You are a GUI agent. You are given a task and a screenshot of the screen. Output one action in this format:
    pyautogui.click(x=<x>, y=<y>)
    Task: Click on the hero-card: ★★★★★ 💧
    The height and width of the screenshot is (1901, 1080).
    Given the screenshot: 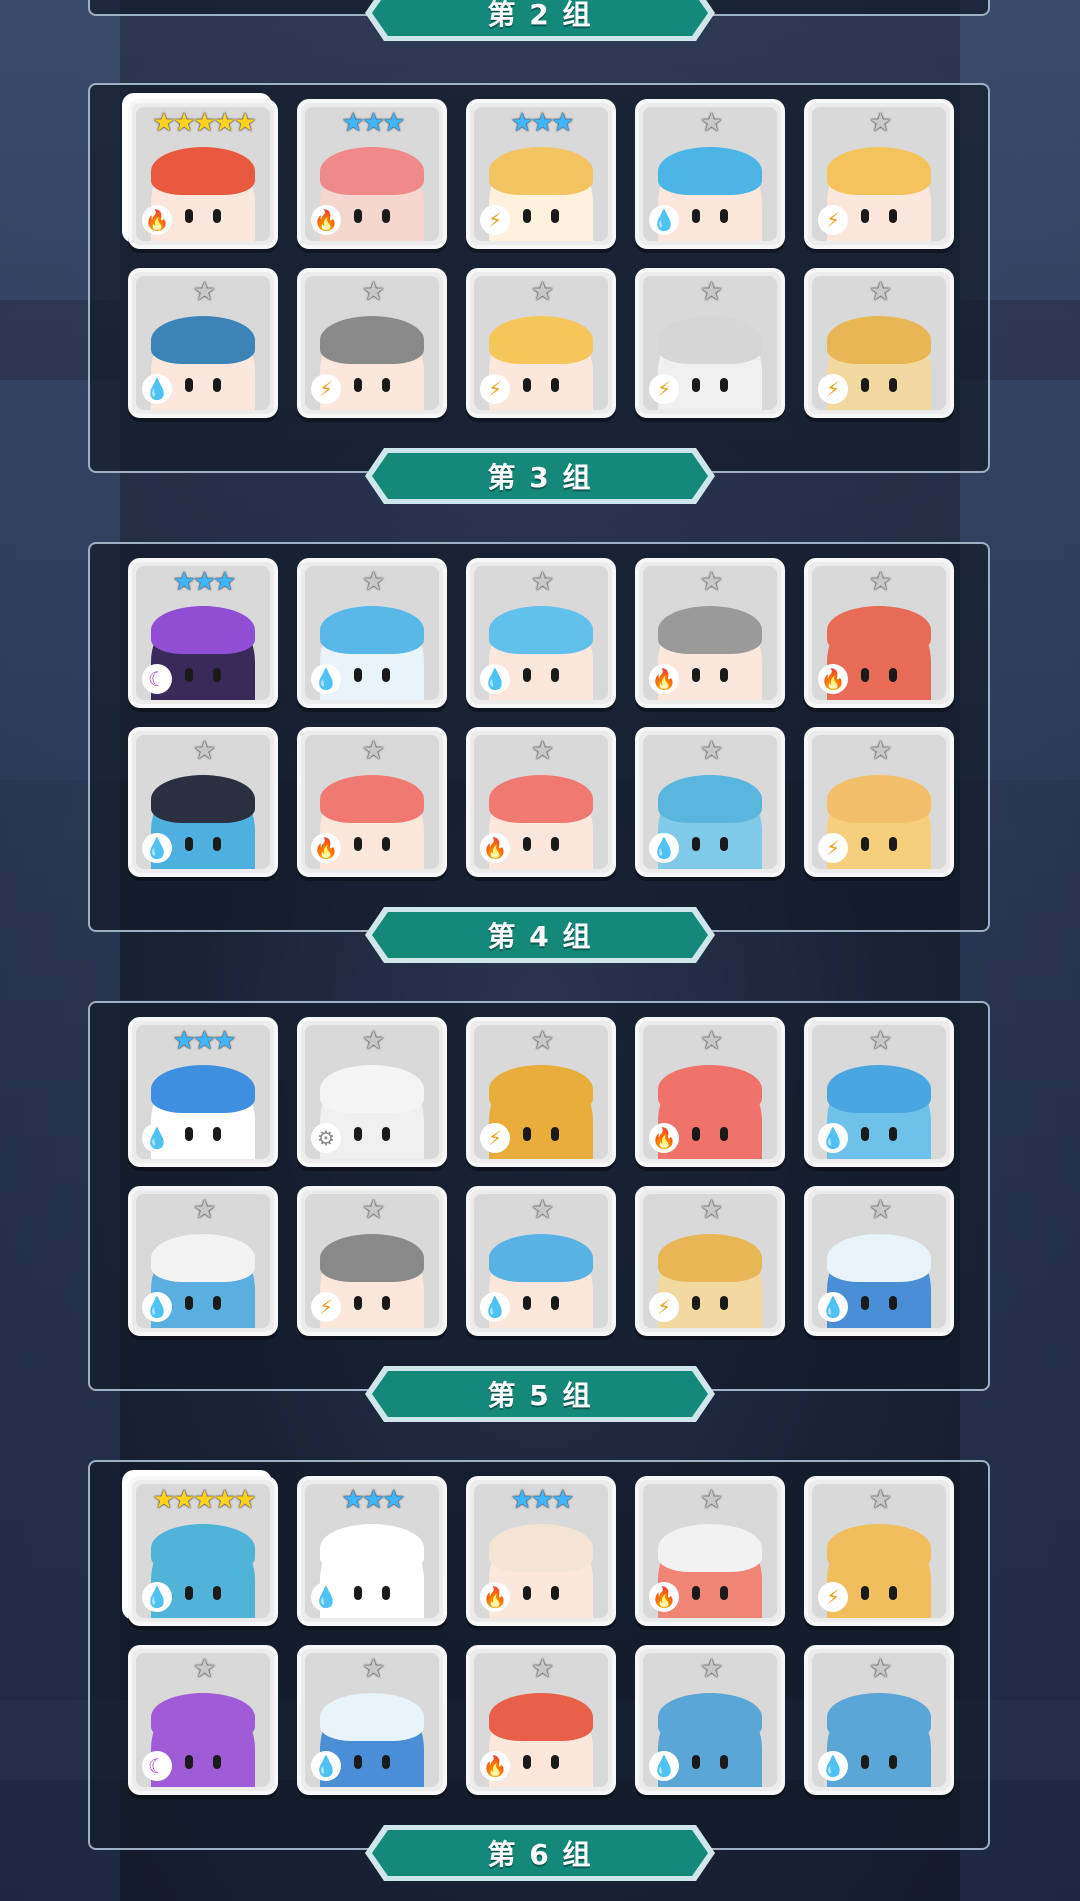 What is the action you would take?
    pyautogui.click(x=203, y=1551)
    